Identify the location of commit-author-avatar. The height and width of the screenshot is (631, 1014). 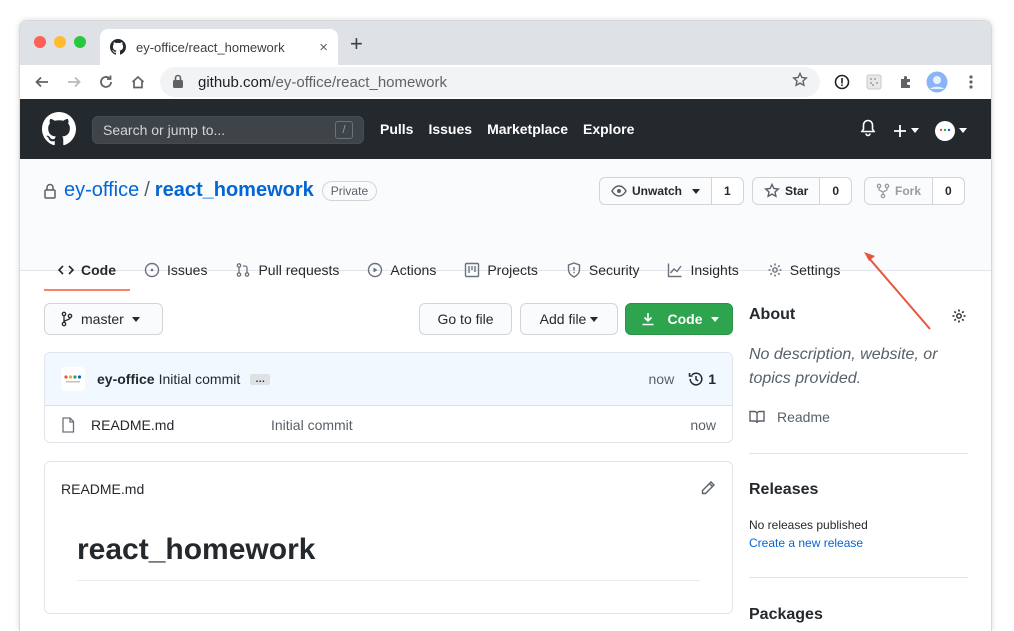
(73, 379).